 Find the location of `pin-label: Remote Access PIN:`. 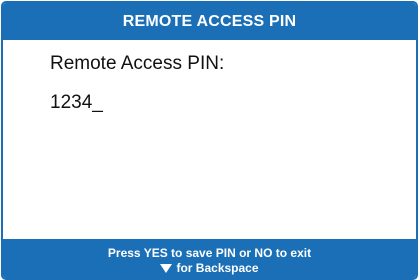

pin-label: Remote Access PIN: is located at coordinates (137, 63).